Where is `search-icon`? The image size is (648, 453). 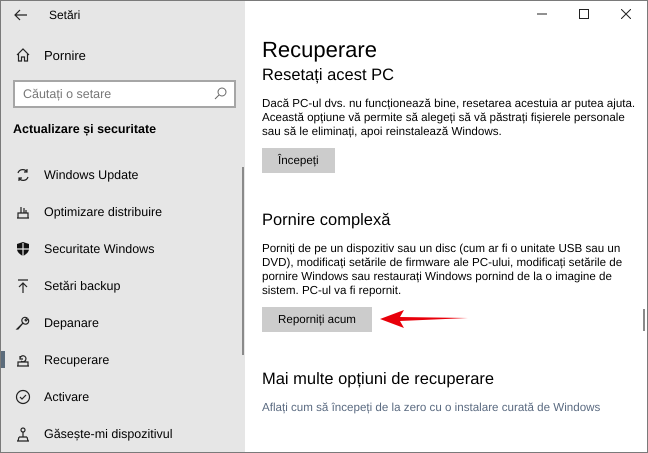
search-icon is located at coordinates (220, 93).